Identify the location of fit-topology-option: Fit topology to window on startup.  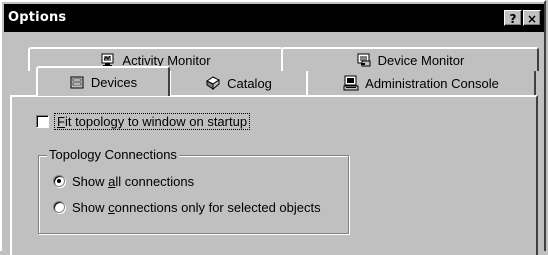
(143, 121).